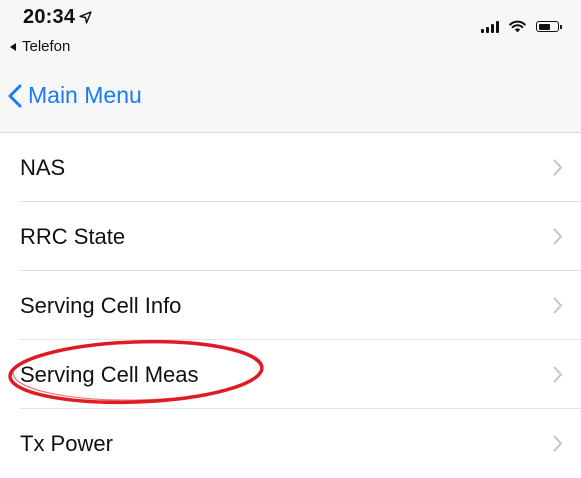 This screenshot has width=581, height=478. I want to click on menu-item-serving-cell-info: Serving Cell Info, so click(290, 305).